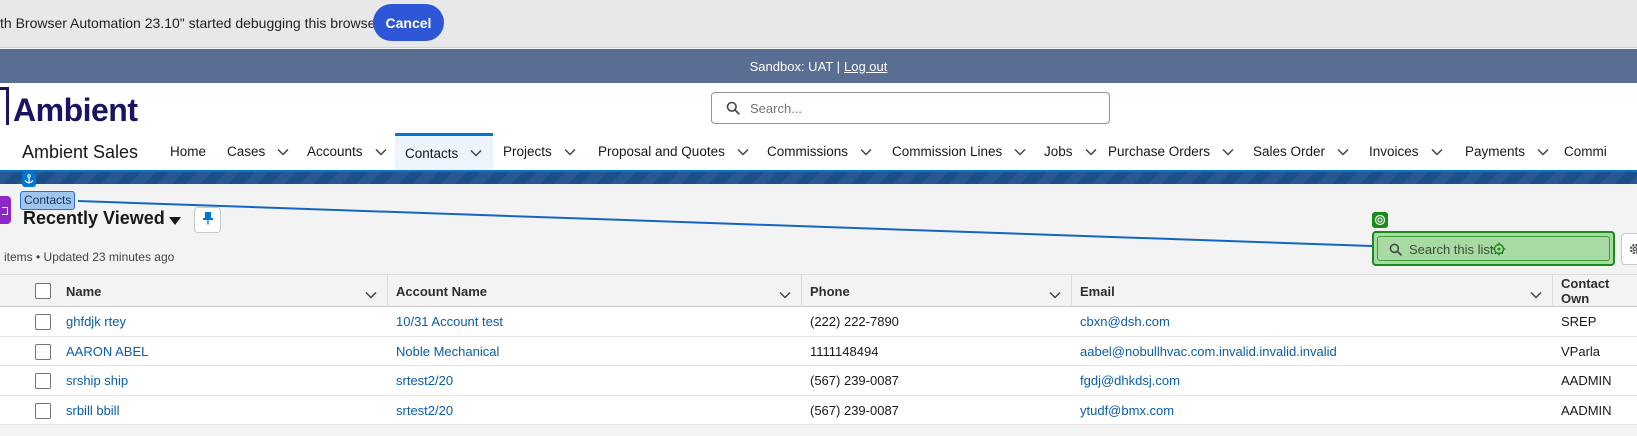 Image resolution: width=1637 pixels, height=436 pixels. I want to click on list-settings-button, so click(1629, 249).